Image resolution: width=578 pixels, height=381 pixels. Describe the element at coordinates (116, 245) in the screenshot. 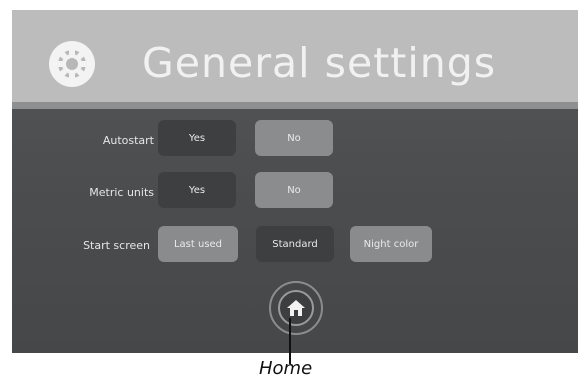

I see `start-screen-label: Start screen` at that location.